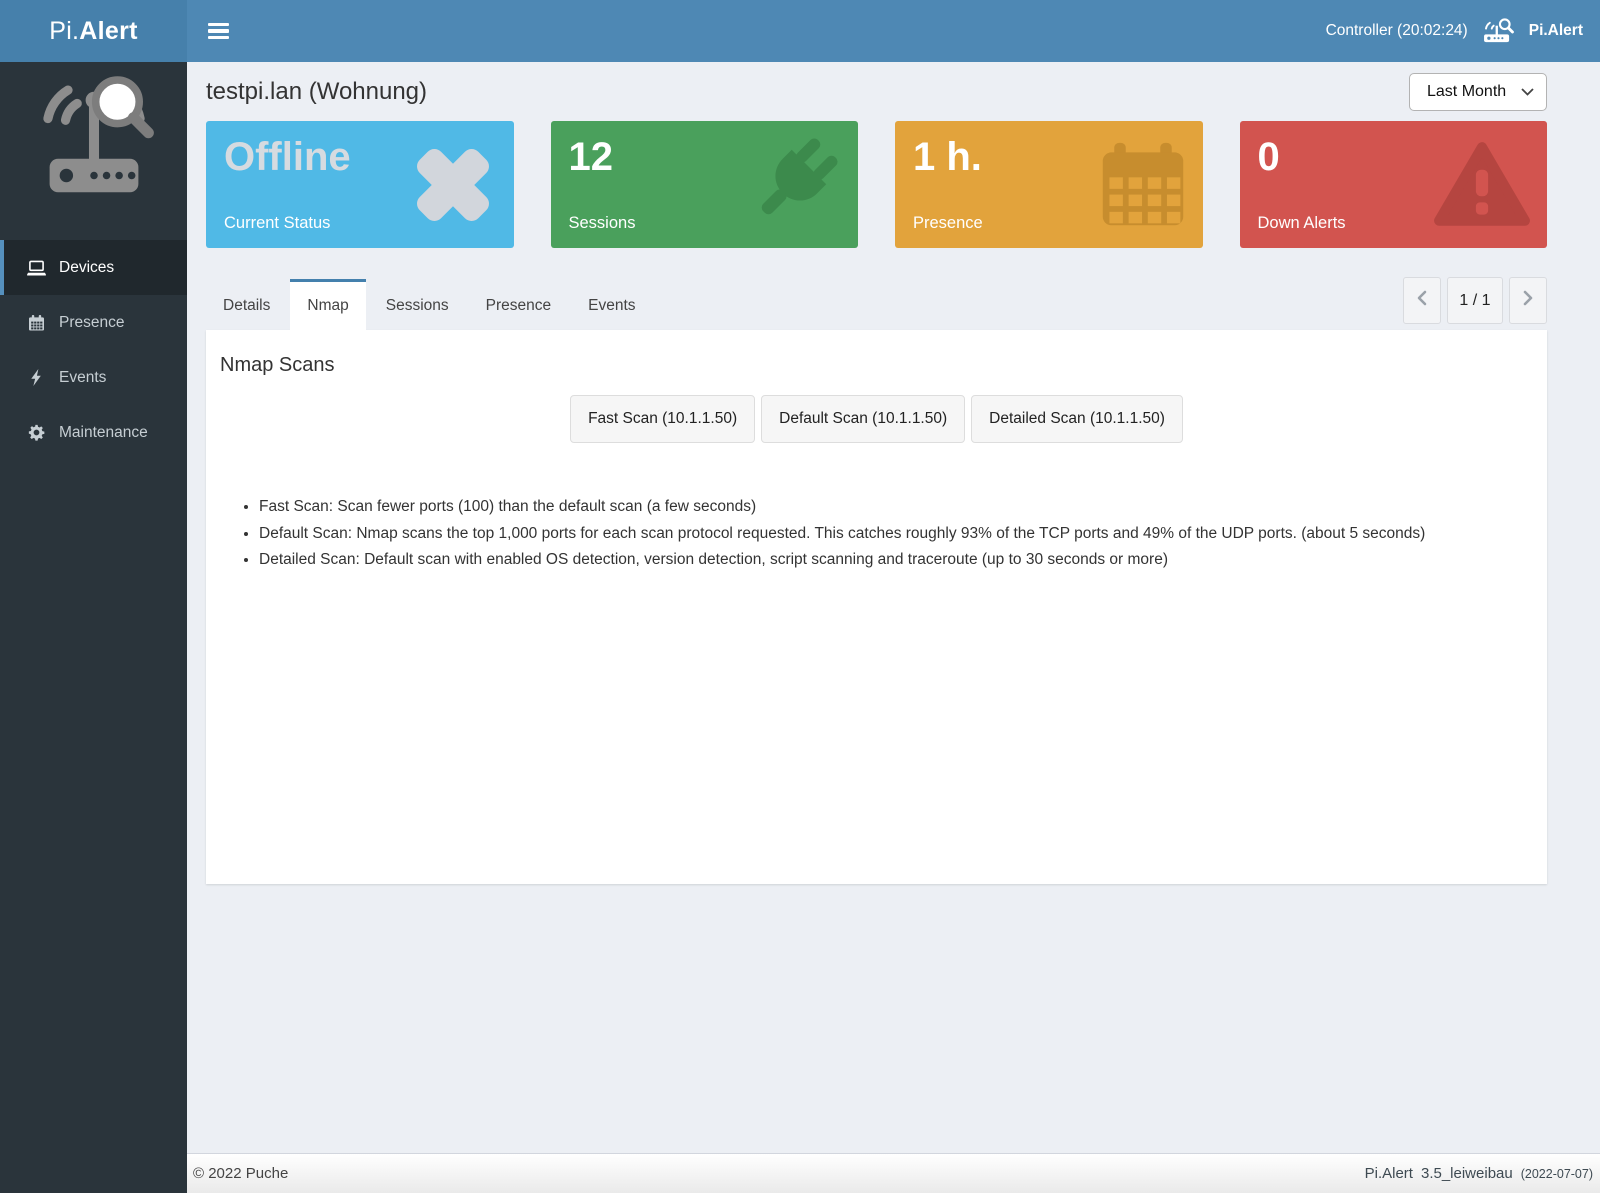  I want to click on card-label: Current Status, so click(277, 223).